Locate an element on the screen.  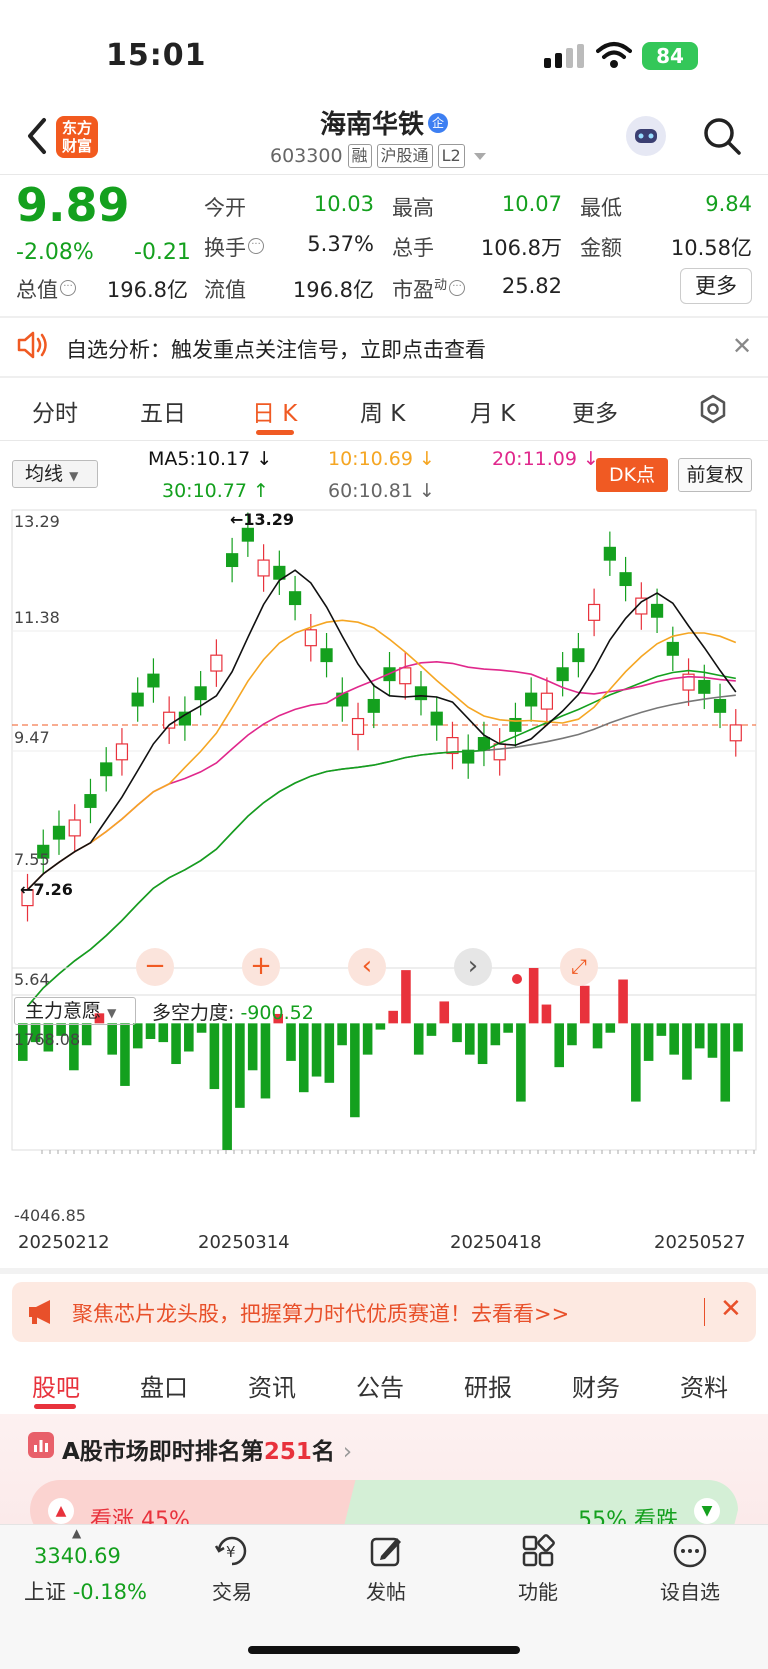
nav-trade: ¥ 交易 is located at coordinates (232, 1568).